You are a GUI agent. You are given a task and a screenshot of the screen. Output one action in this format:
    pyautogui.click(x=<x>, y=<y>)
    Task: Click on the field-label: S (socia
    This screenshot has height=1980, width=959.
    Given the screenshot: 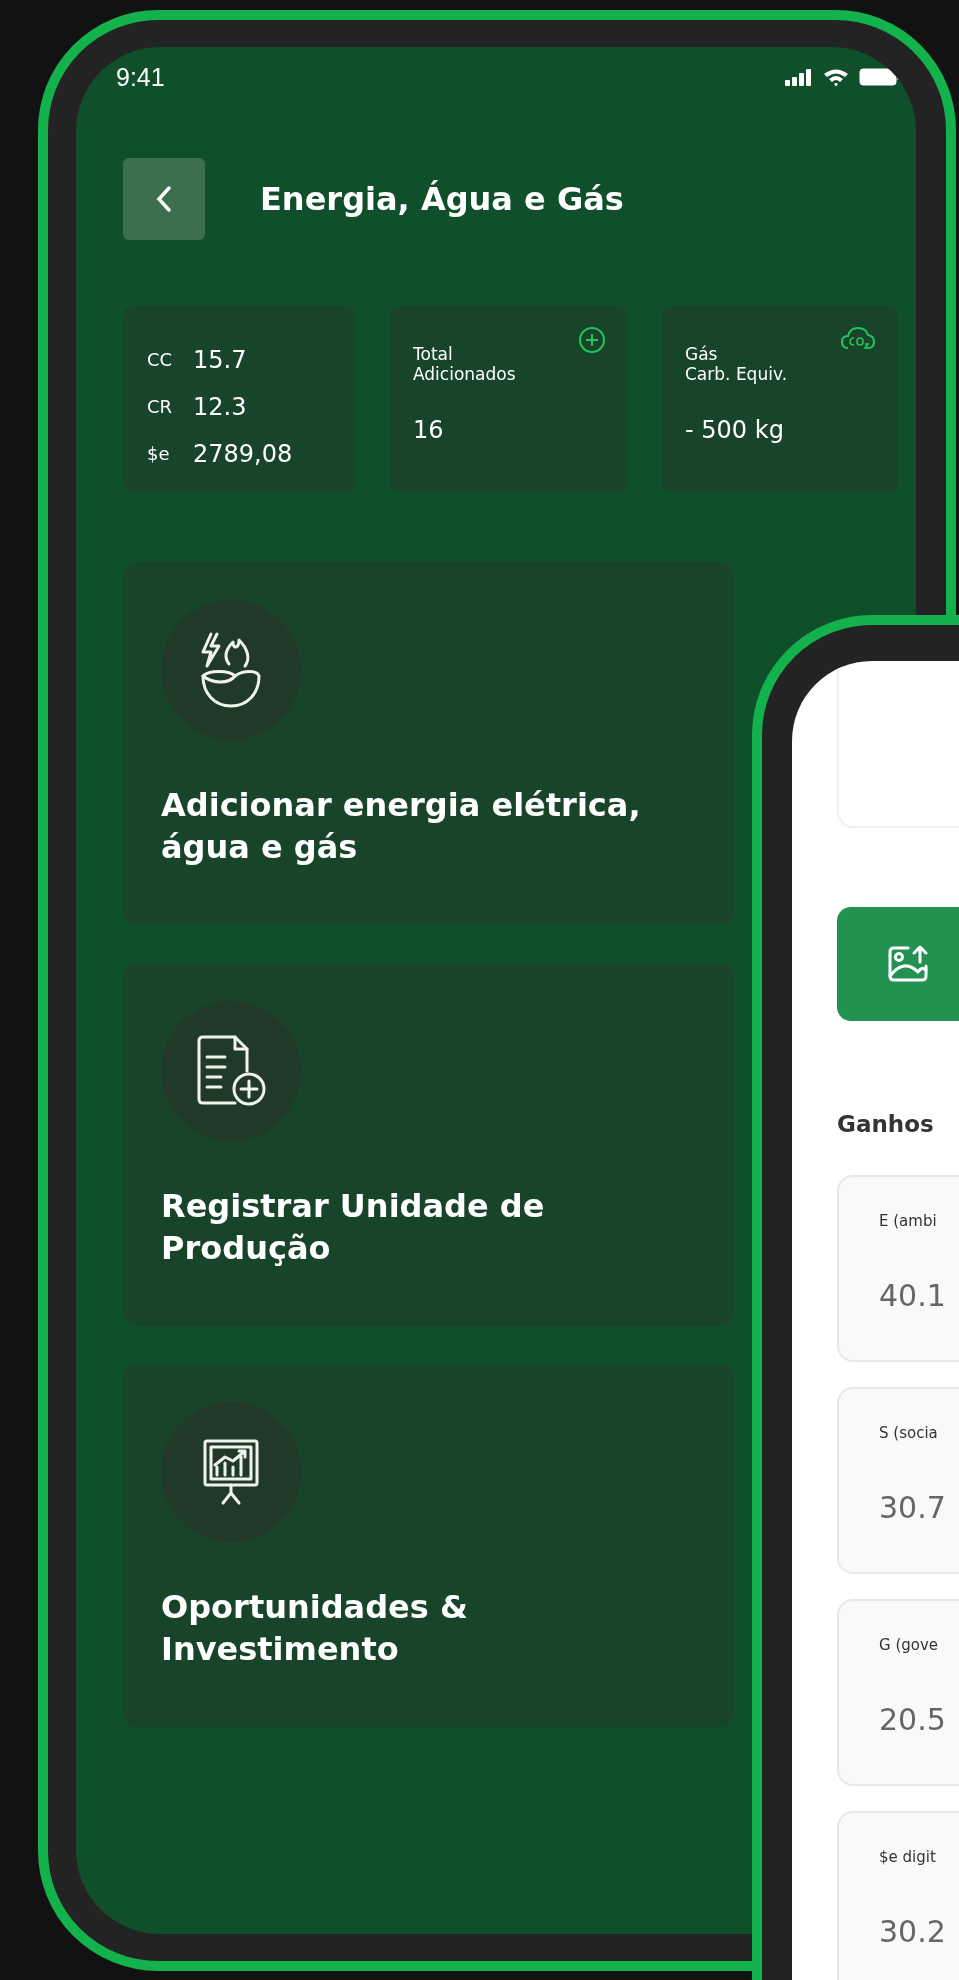 What is the action you would take?
    pyautogui.click(x=908, y=1433)
    